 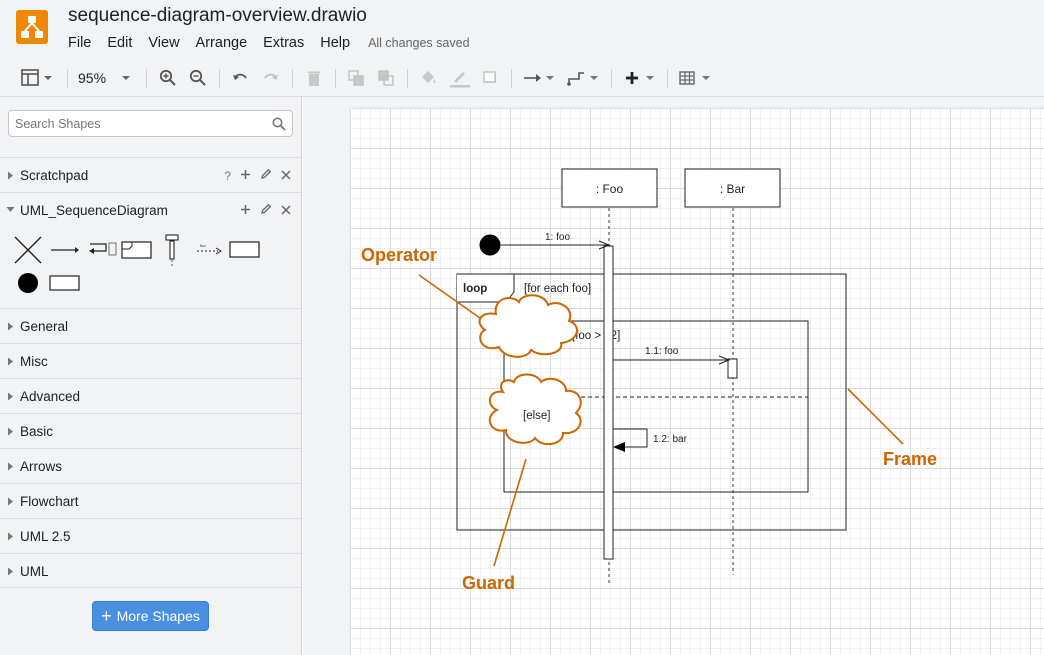 I want to click on zoom-out-button, so click(x=198, y=78).